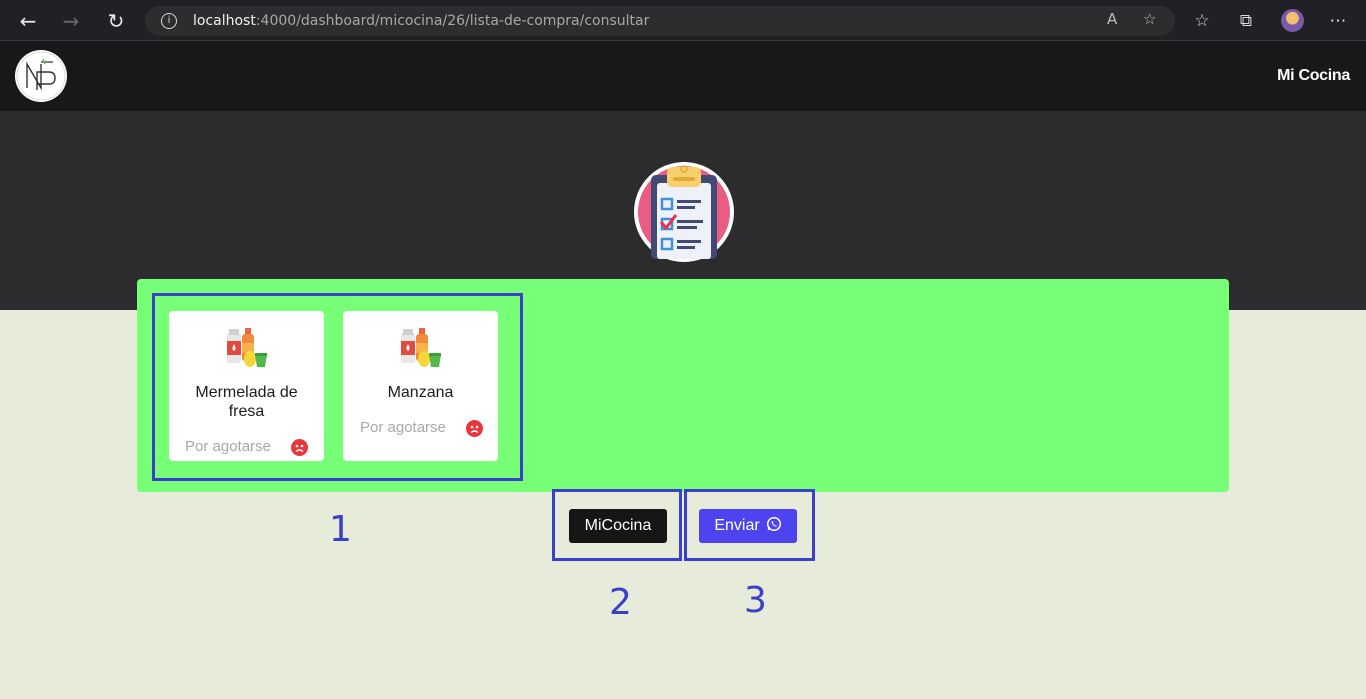 The width and height of the screenshot is (1366, 699). Describe the element at coordinates (1149, 19) in the screenshot. I see `add-favorite-icon: ☆` at that location.